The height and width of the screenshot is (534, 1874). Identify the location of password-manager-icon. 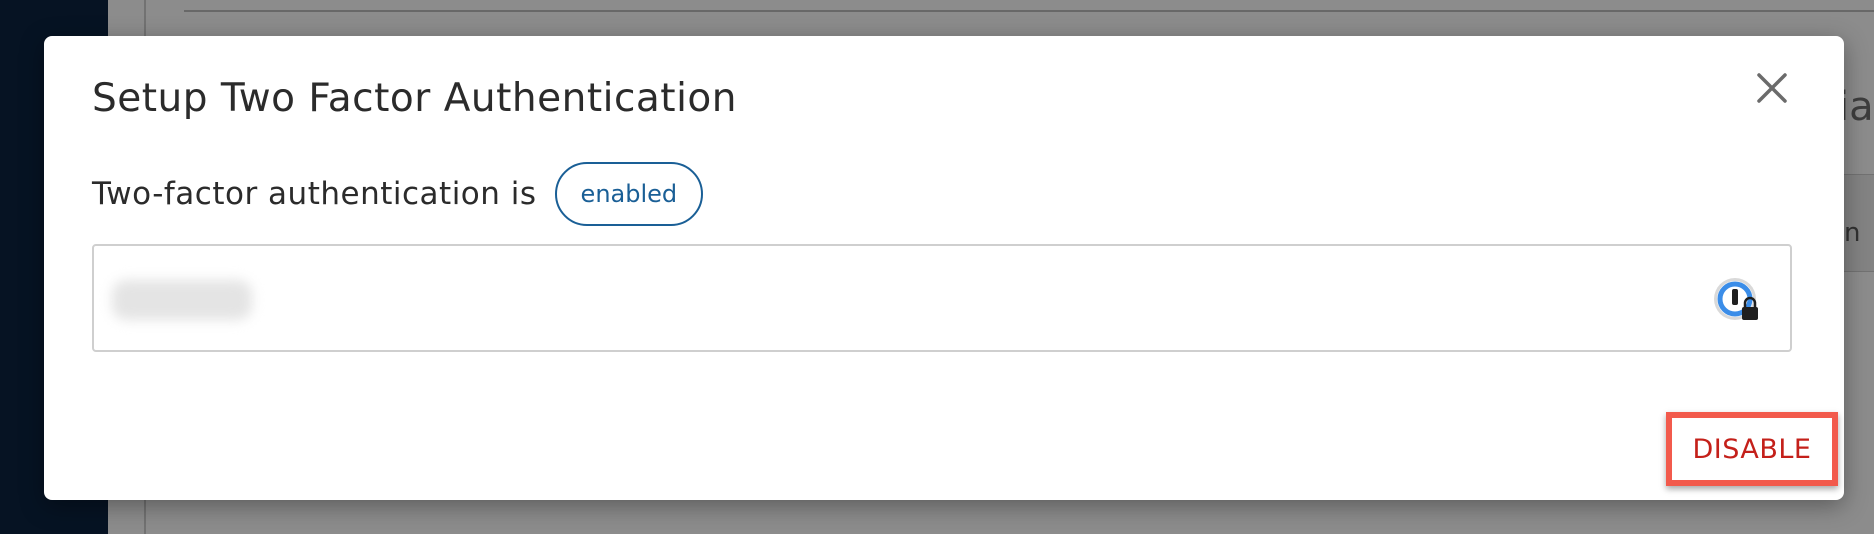
(1736, 299).